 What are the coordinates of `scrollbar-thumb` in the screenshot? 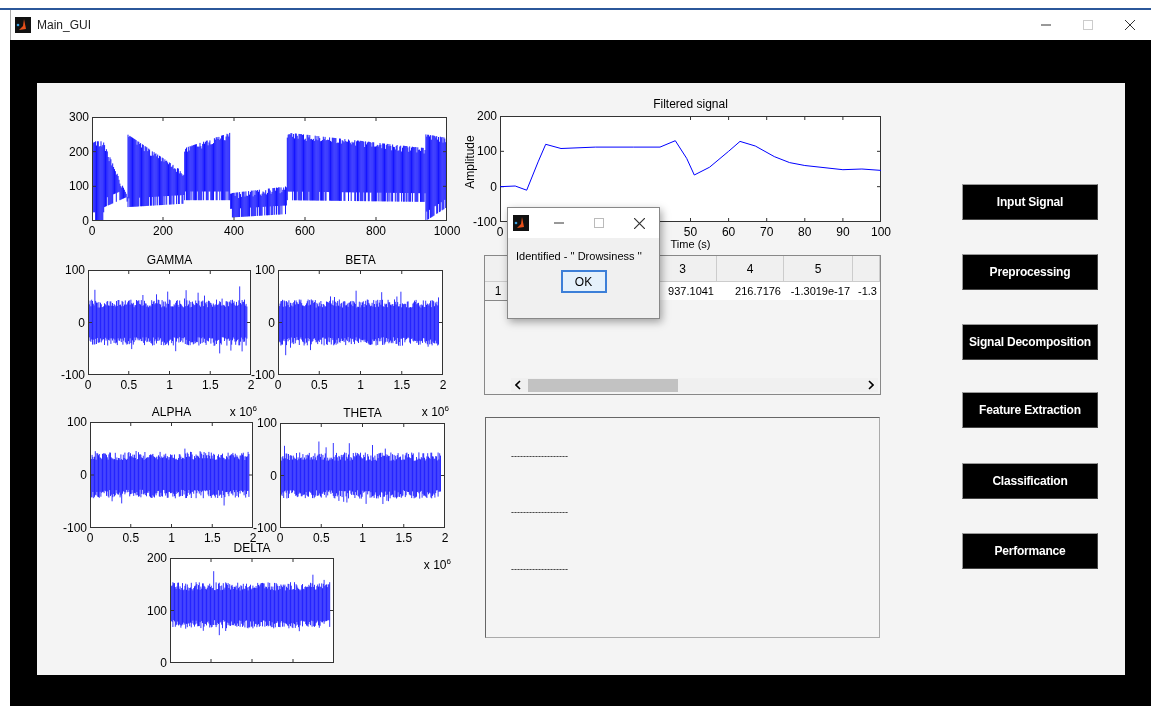 It's located at (603, 385).